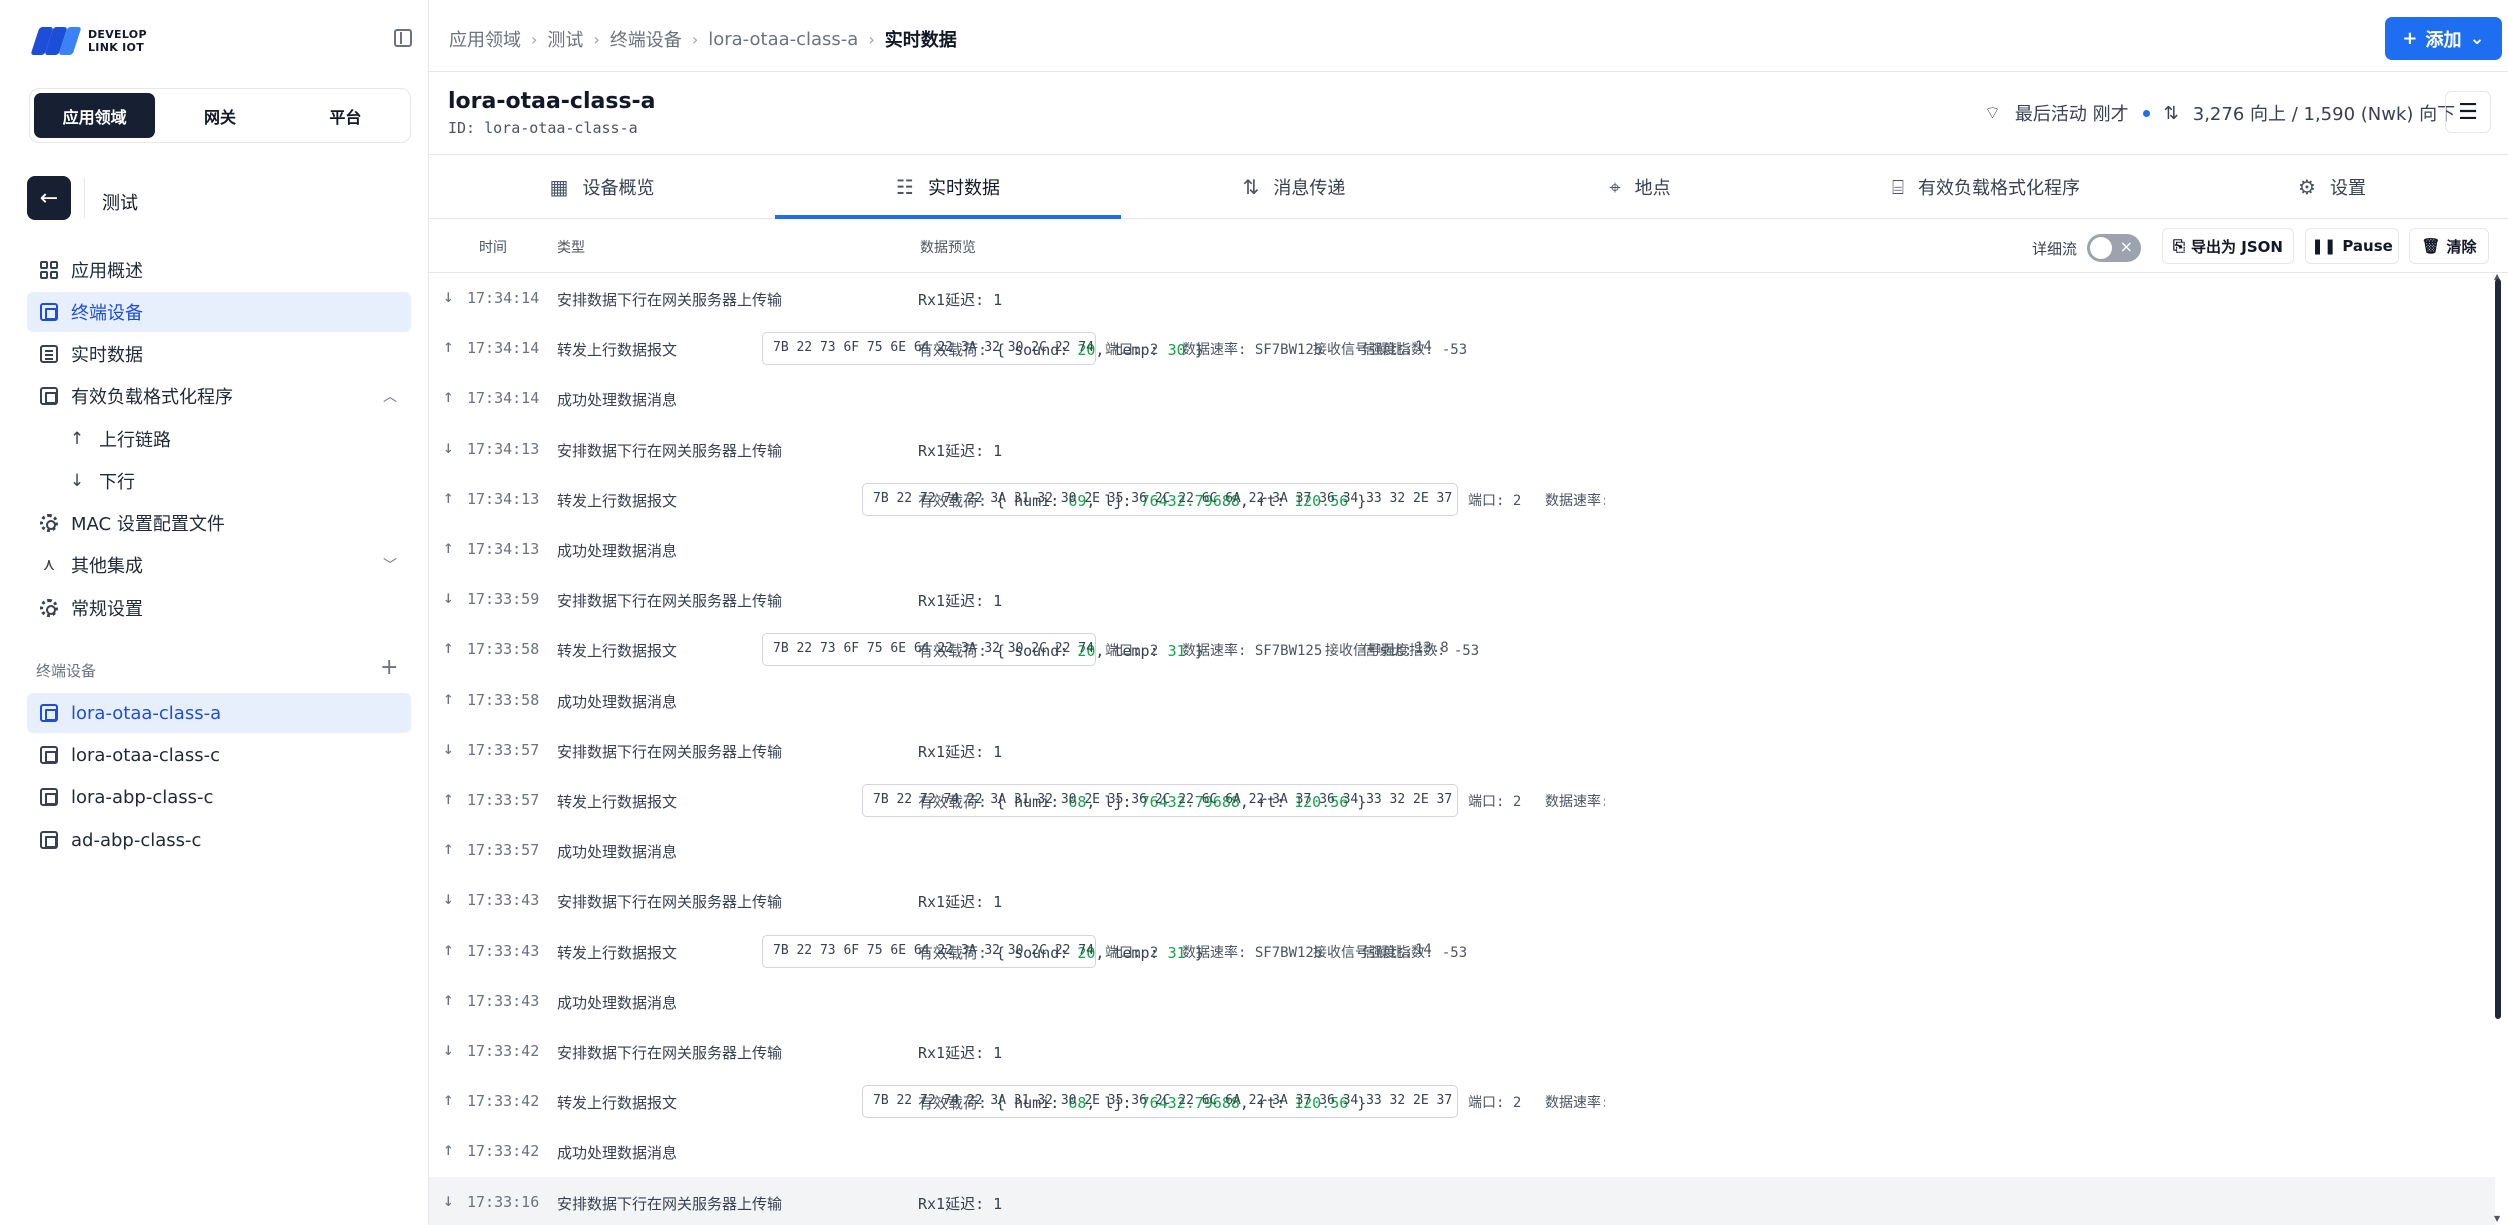 The height and width of the screenshot is (1225, 2508). I want to click on sidebar-item-downlink: ↓ 下行, so click(233, 481).